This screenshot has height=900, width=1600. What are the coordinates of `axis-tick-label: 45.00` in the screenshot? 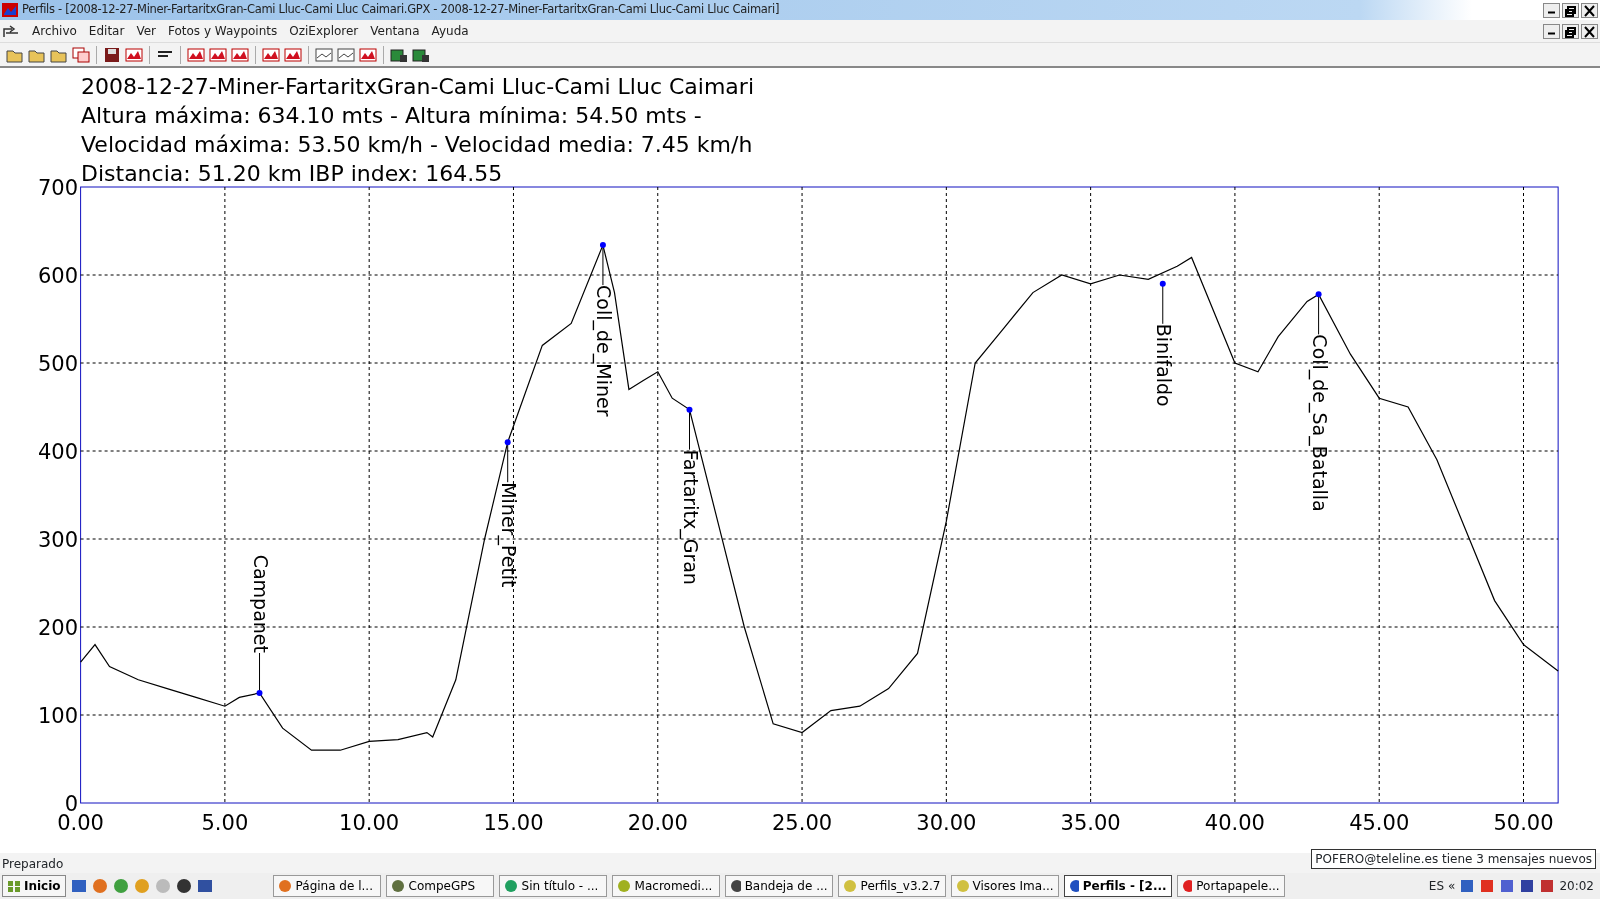 It's located at (1379, 823).